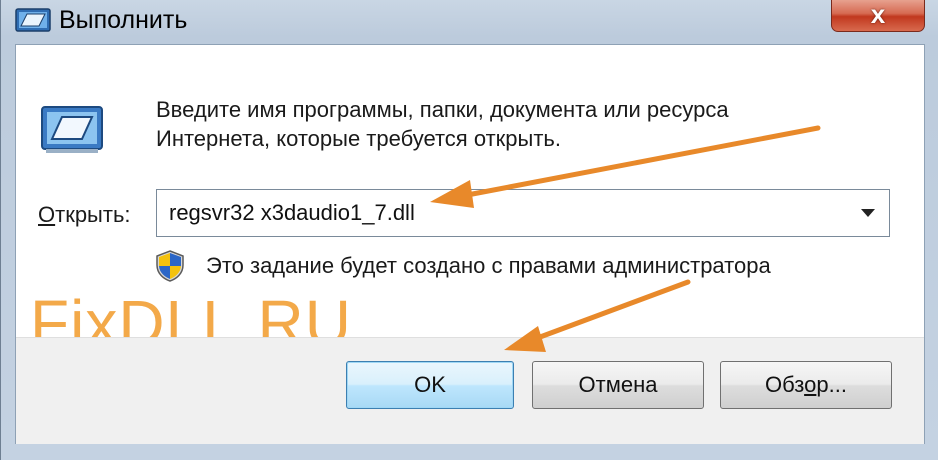 The height and width of the screenshot is (460, 938). What do you see at coordinates (170, 266) in the screenshot?
I see `uac-shield-icon` at bounding box center [170, 266].